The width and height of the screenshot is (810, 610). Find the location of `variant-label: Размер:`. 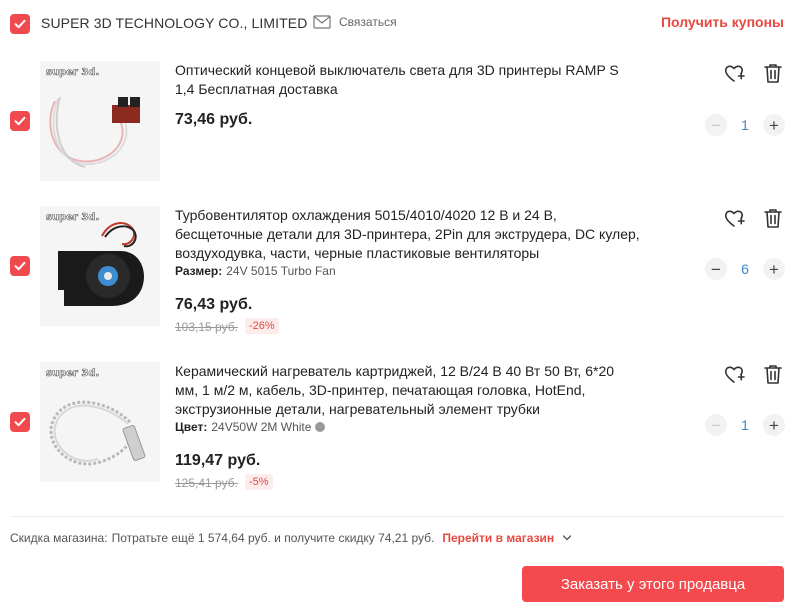

variant-label: Размер: is located at coordinates (199, 271).